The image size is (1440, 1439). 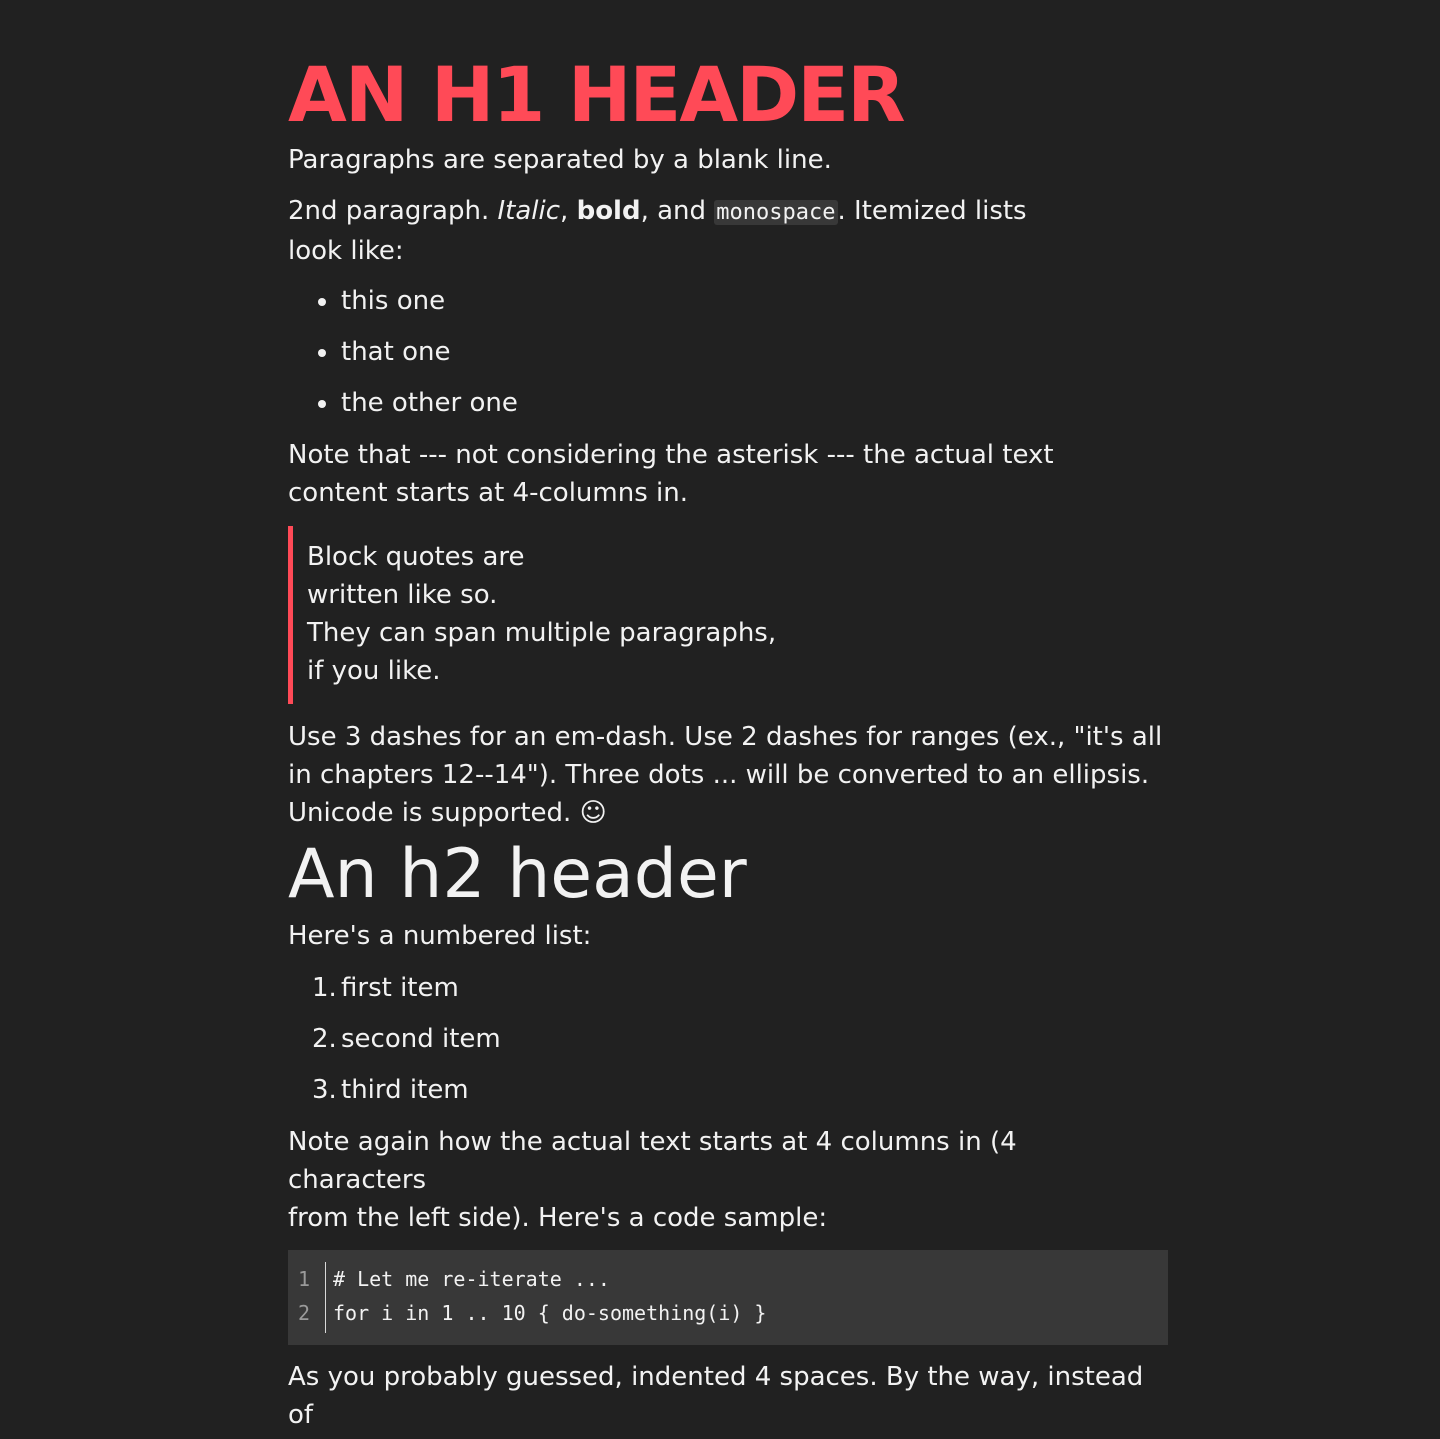 I want to click on page-title: AN H1 HEADER, so click(x=597, y=94).